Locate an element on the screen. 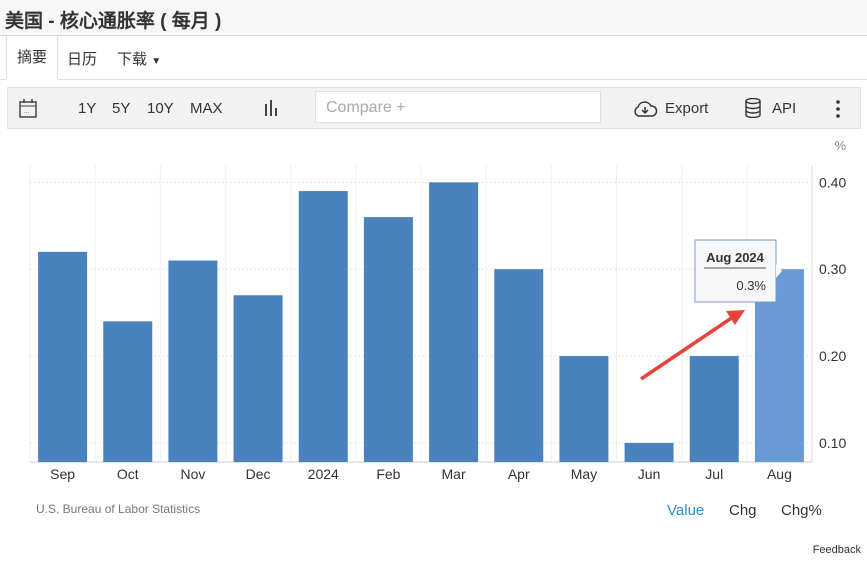 The image size is (867, 562). bar-chart-icon is located at coordinates (272, 108).